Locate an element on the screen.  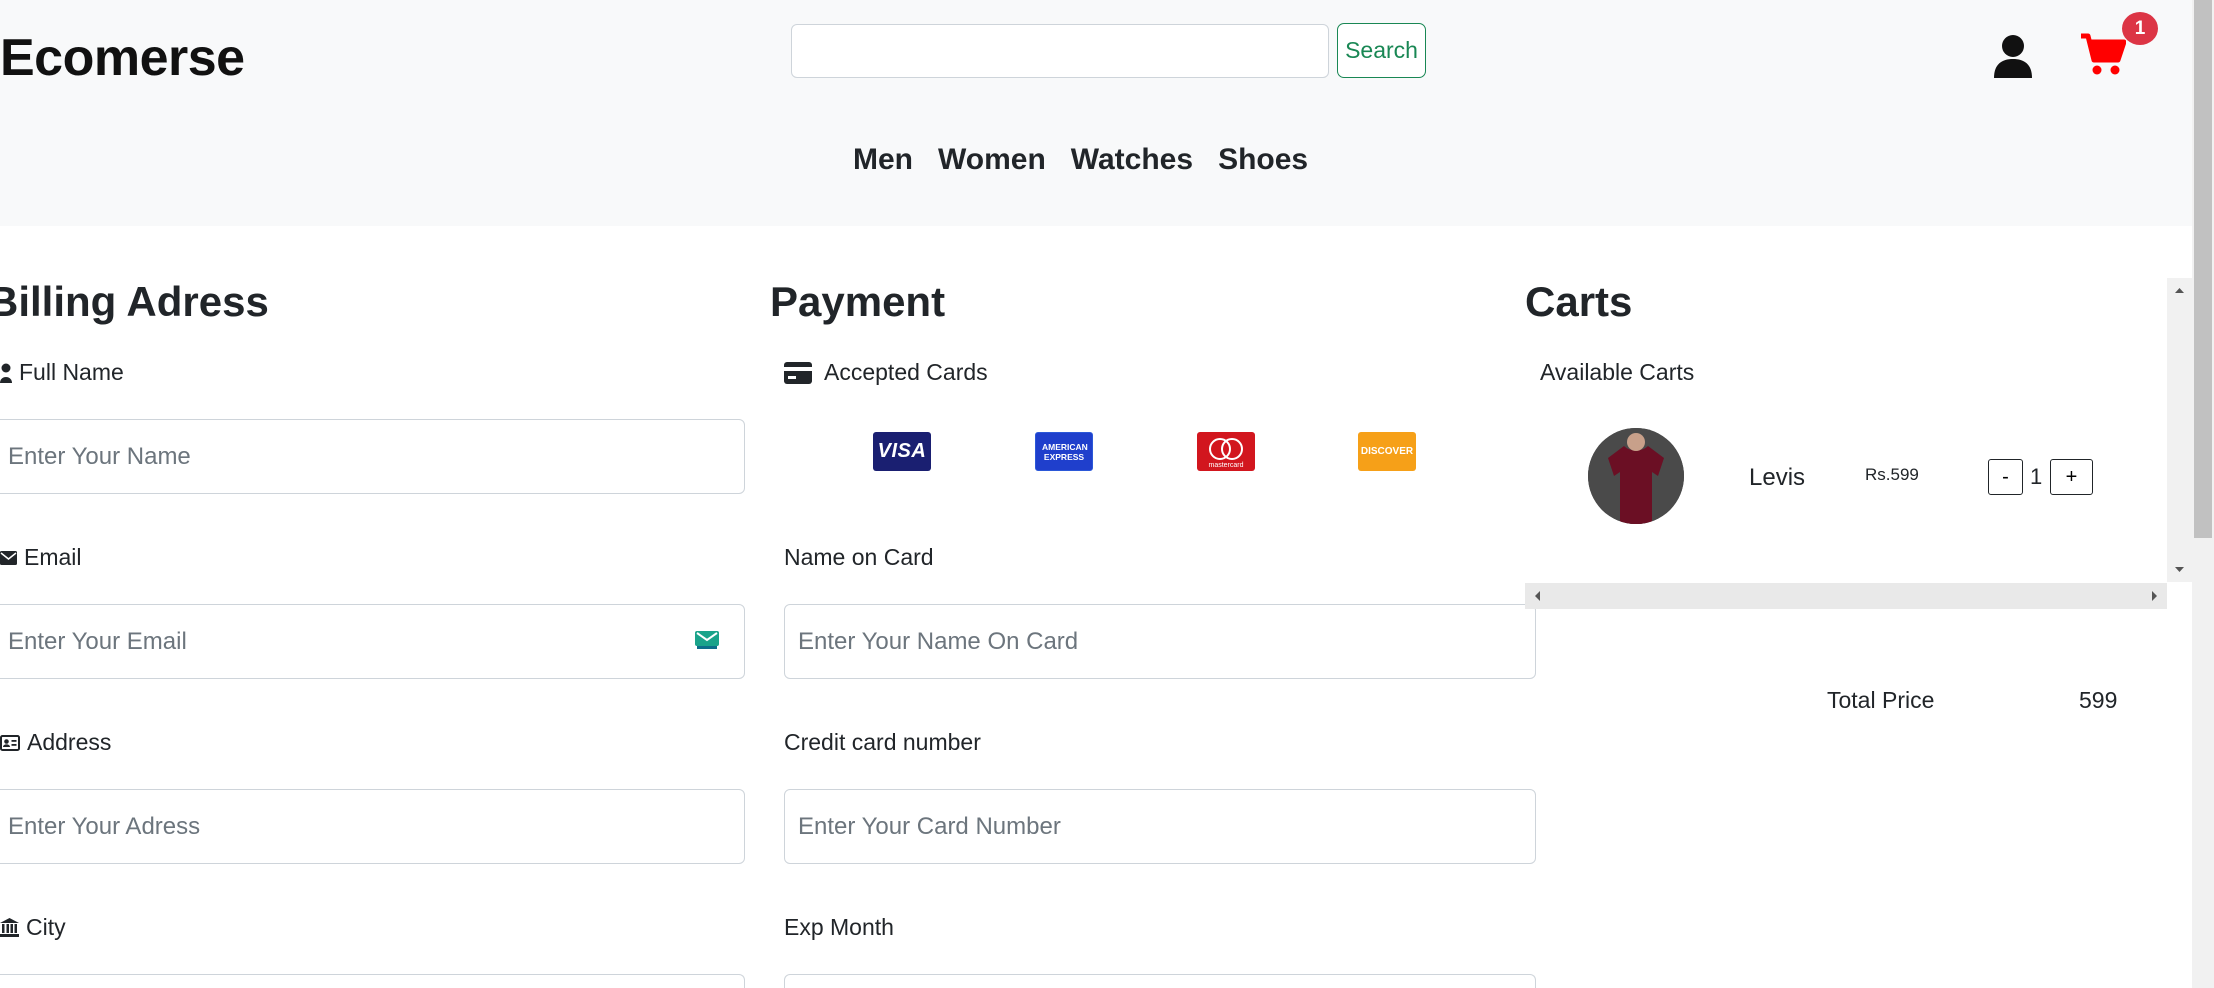
cart-list-hscrollbar is located at coordinates (1846, 596).